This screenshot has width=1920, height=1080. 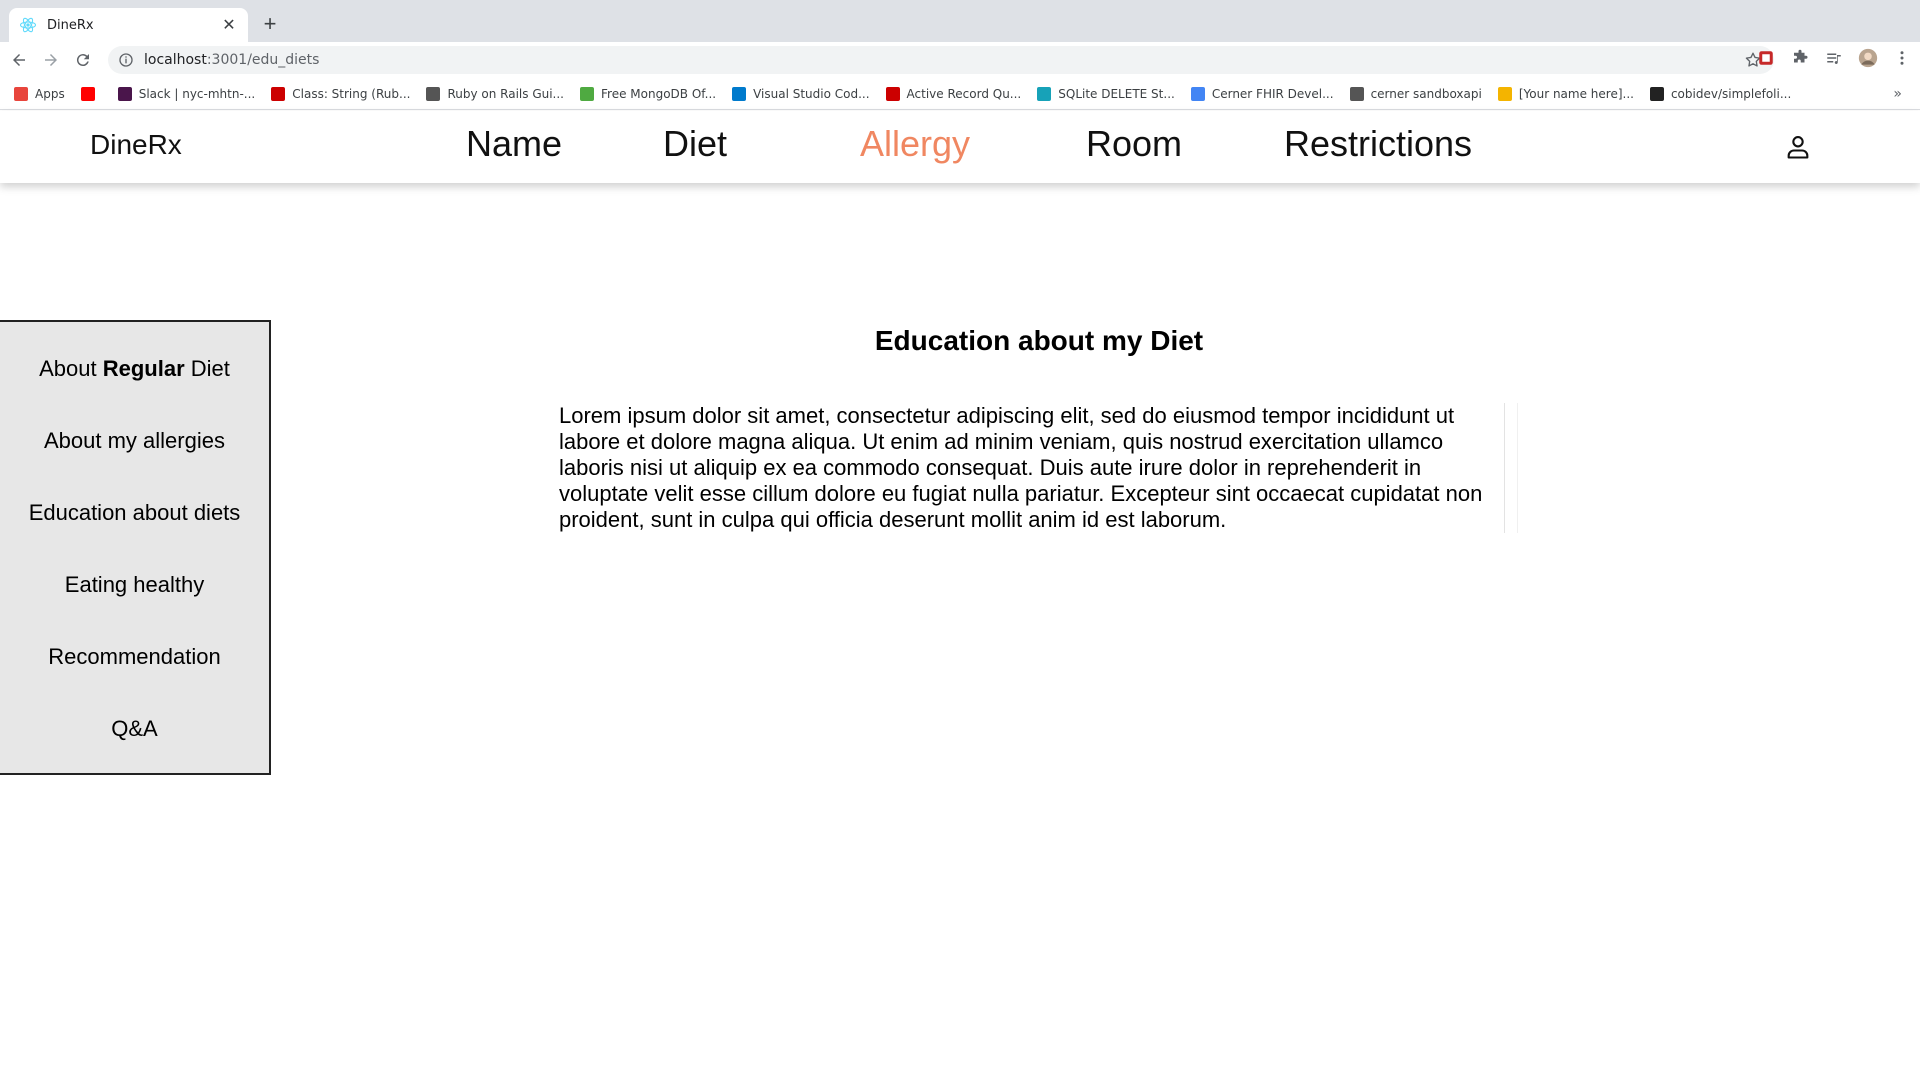 What do you see at coordinates (134, 513) in the screenshot?
I see `sidebar-item-education: Education about diets` at bounding box center [134, 513].